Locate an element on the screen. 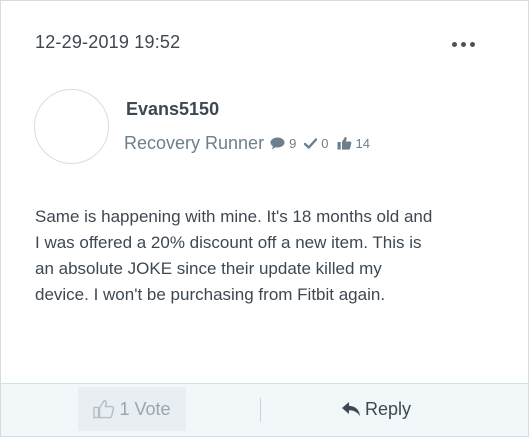  messages-stat: 9 is located at coordinates (283, 143).